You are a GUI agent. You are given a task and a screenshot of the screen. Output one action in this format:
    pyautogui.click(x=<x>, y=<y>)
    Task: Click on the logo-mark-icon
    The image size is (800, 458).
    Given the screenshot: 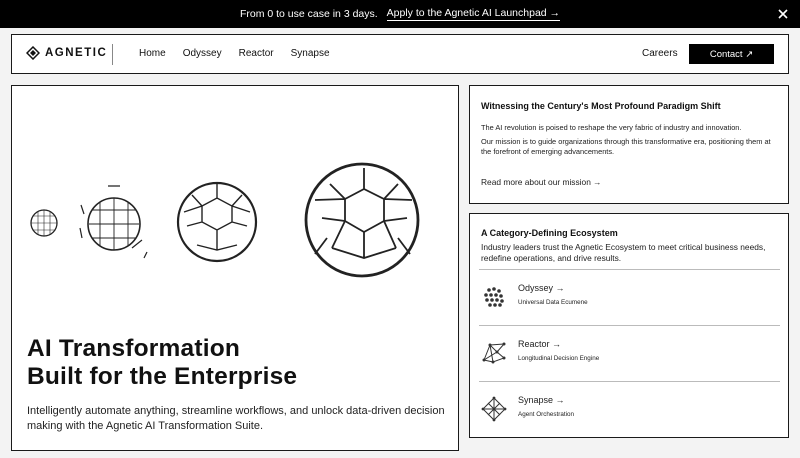 What is the action you would take?
    pyautogui.click(x=33, y=53)
    